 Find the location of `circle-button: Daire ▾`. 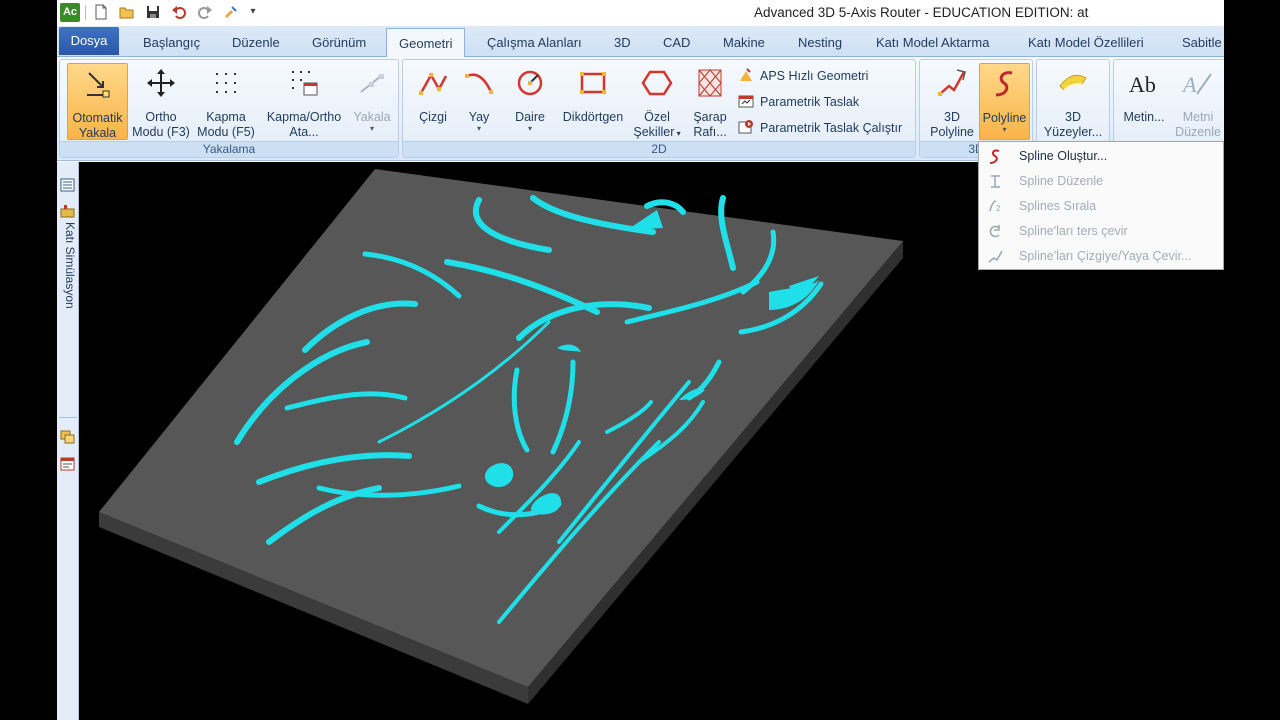

circle-button: Daire ▾ is located at coordinates (530, 98).